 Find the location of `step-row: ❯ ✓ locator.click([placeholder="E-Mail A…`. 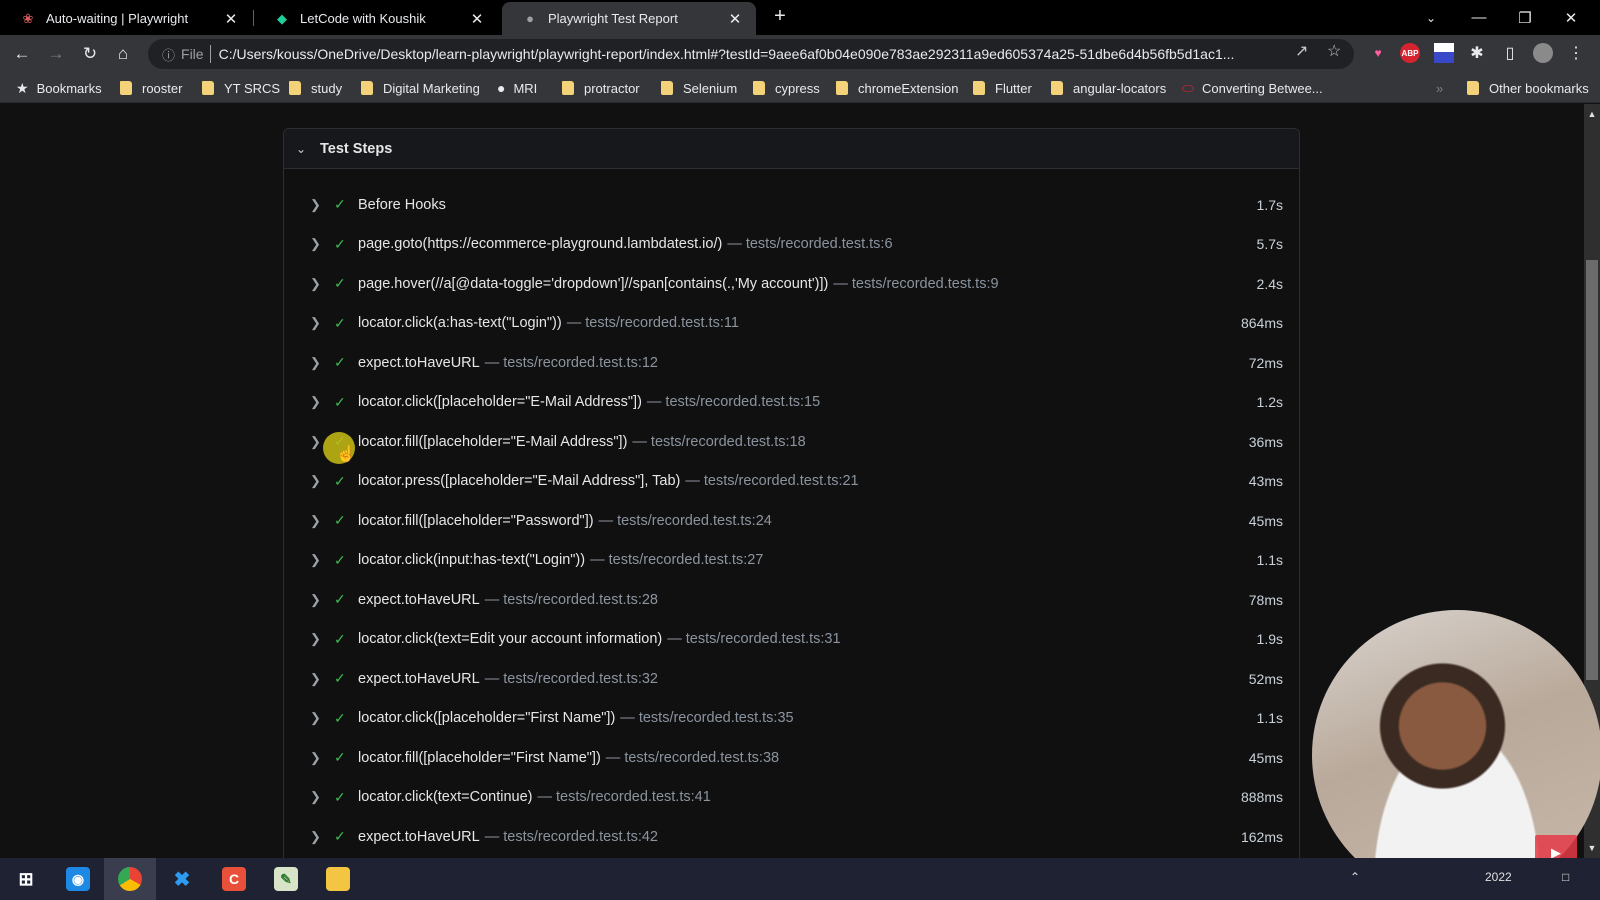

step-row: ❯ ✓ locator.click([placeholder="E-Mail A… is located at coordinates (791, 403).